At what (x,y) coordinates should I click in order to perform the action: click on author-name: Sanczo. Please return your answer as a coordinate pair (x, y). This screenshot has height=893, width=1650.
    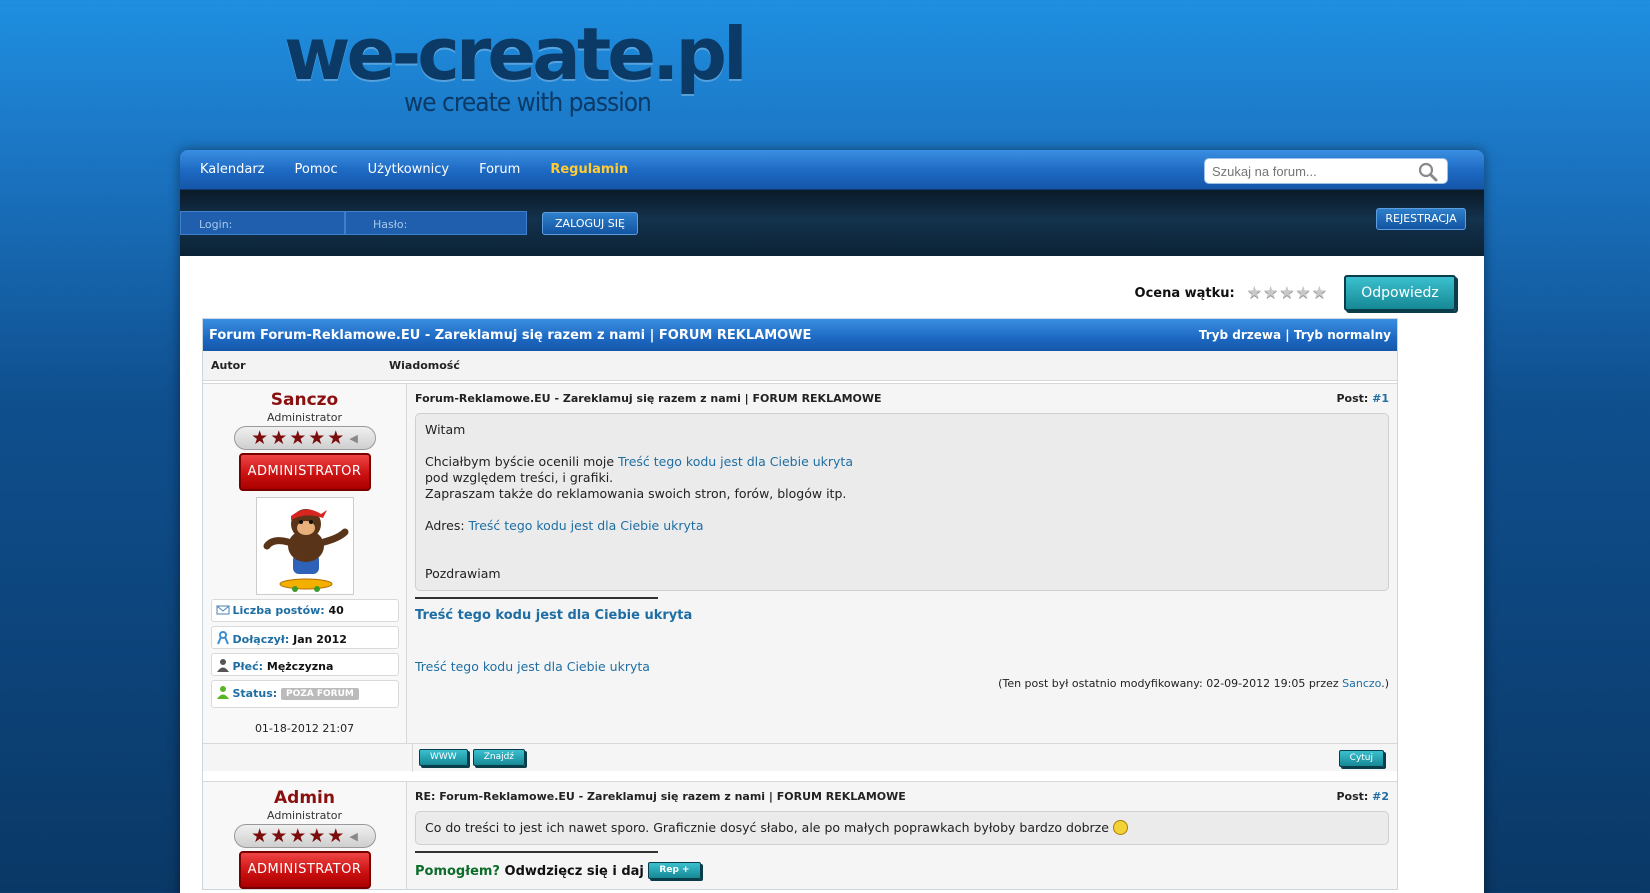
    Looking at the image, I should click on (304, 400).